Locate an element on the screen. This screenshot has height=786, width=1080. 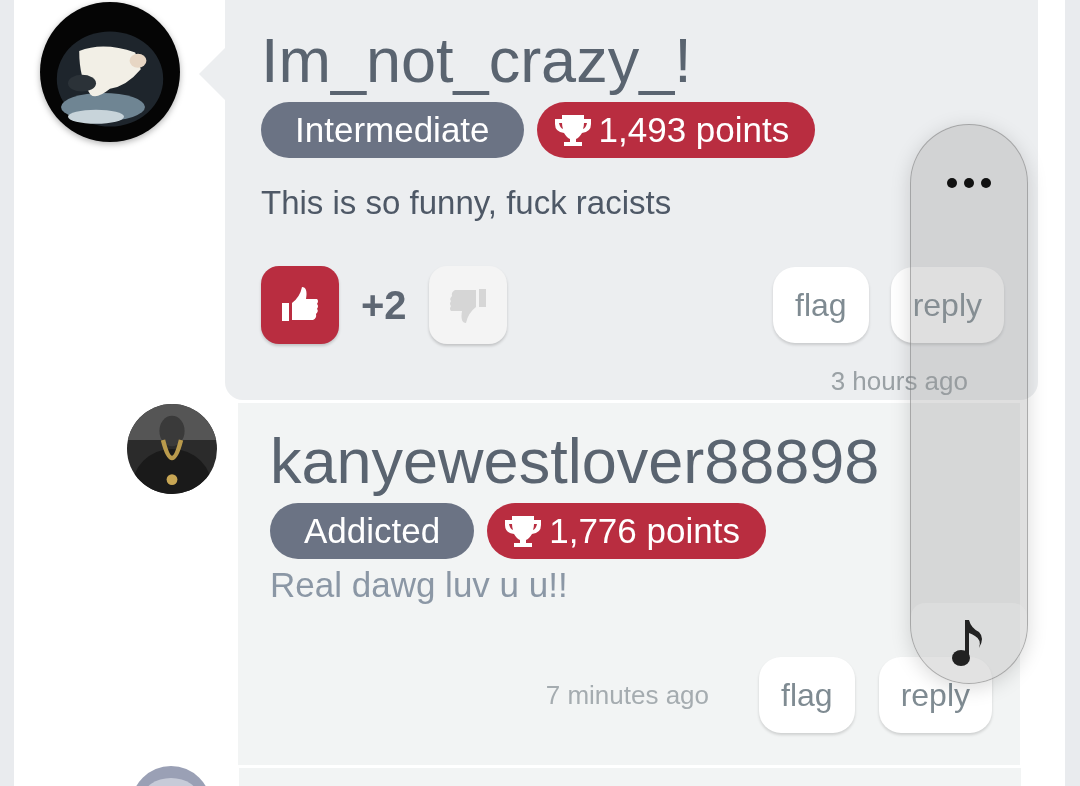
comment-text: Real dawg luv u u!! is located at coordinates (419, 585).